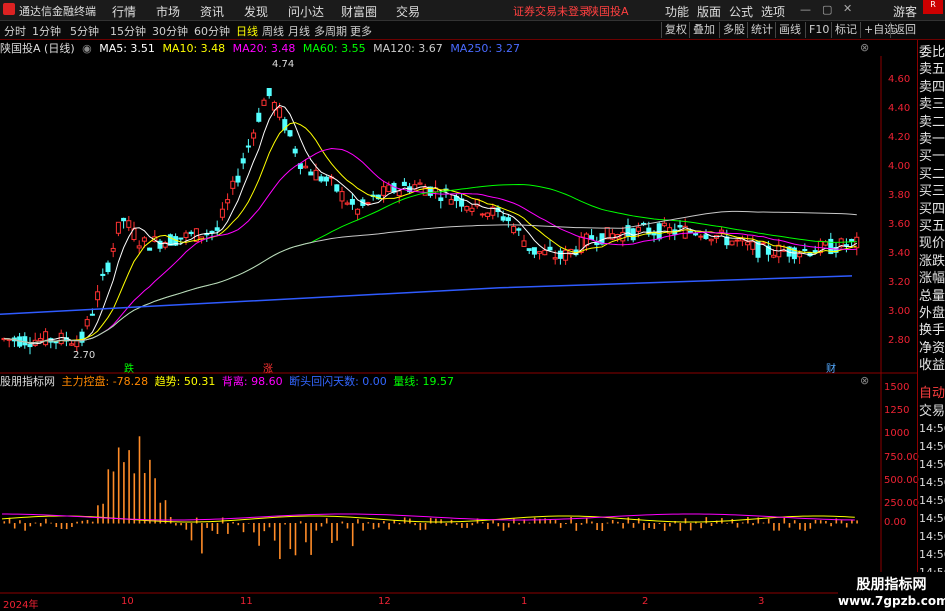 Image resolution: width=945 pixels, height=611 pixels. Describe the element at coordinates (864, 47) in the screenshot. I see `chart-close-icon: ⊗` at that location.